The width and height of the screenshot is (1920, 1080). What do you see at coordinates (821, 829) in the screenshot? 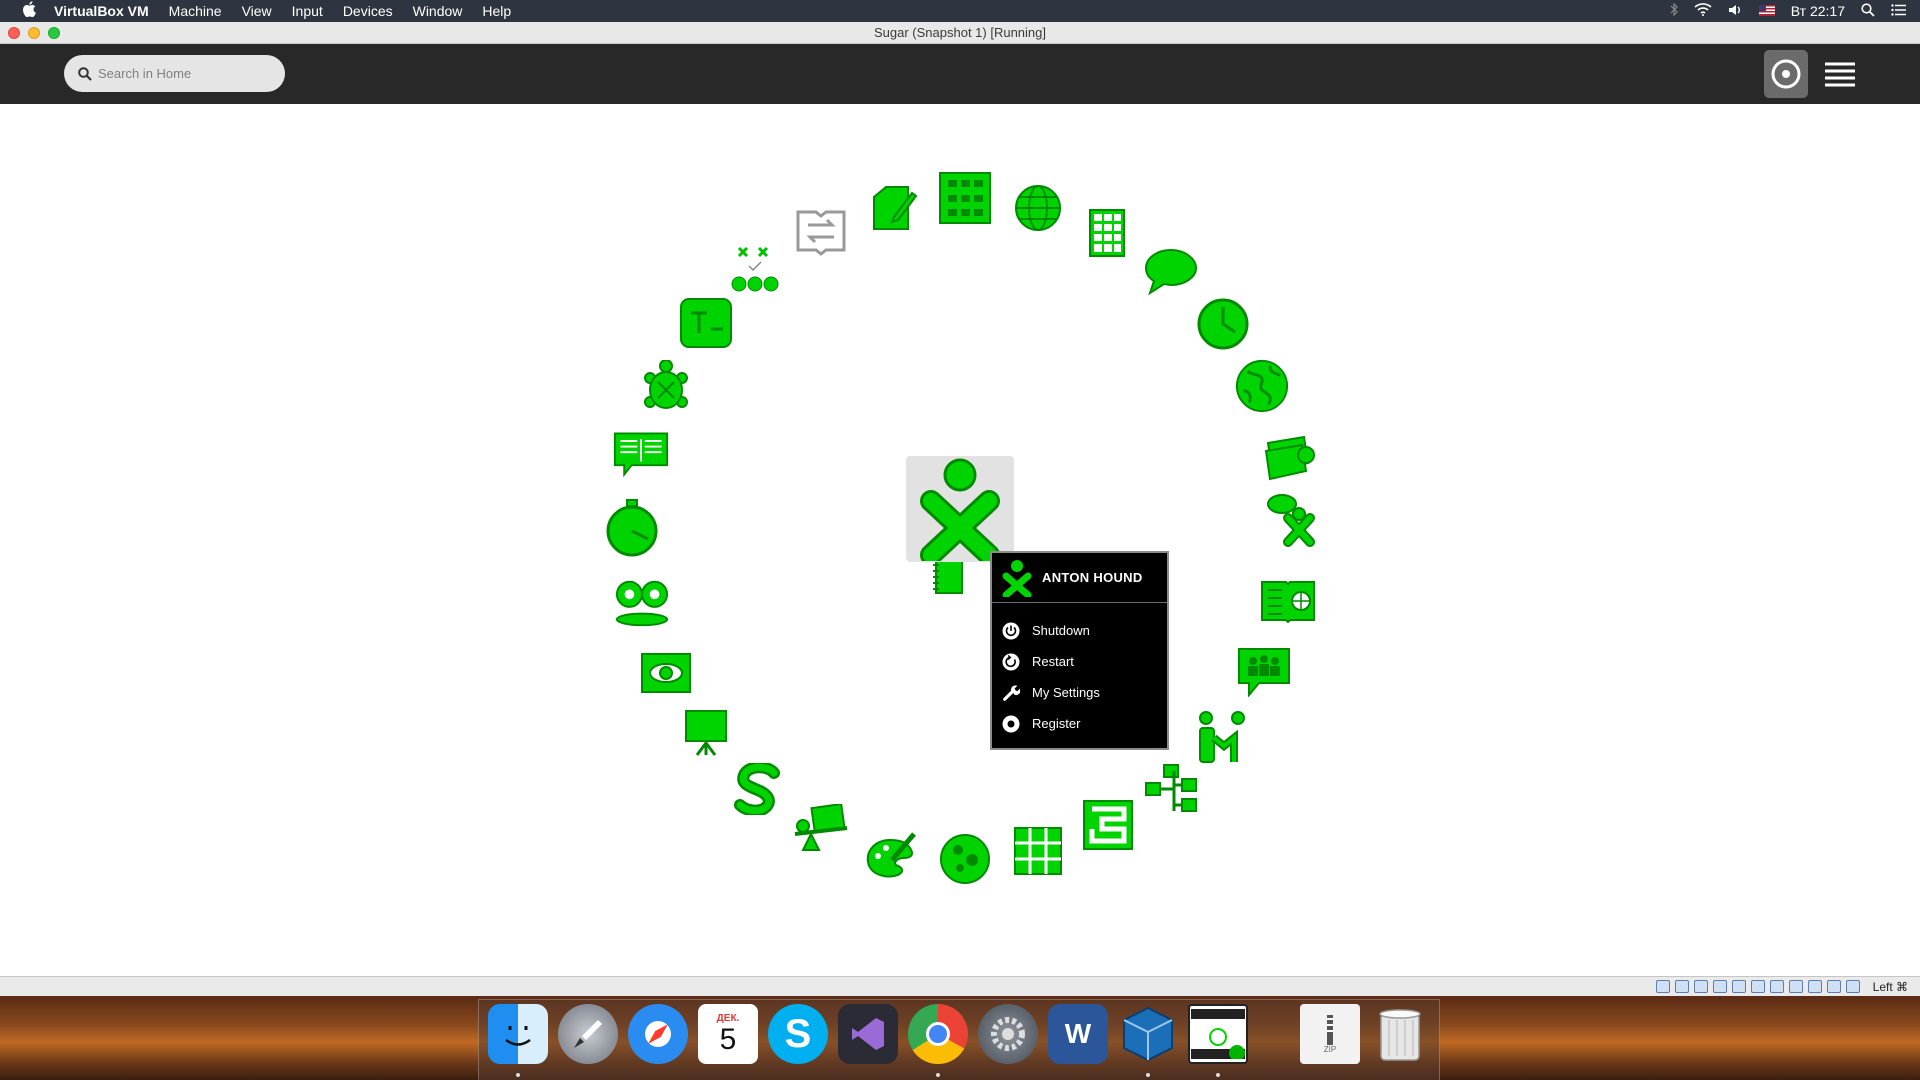
I see `activity-physics-icon` at bounding box center [821, 829].